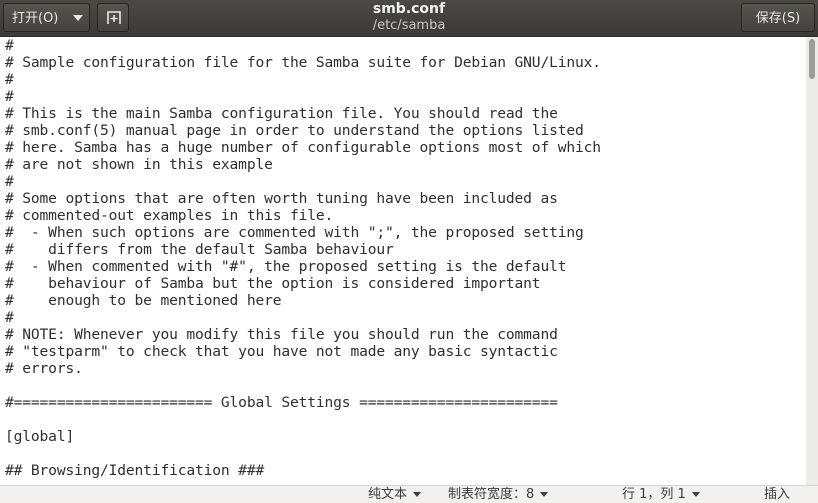 This screenshot has height=503, width=818. Describe the element at coordinates (78, 18) in the screenshot. I see `chevron-down-icon` at that location.